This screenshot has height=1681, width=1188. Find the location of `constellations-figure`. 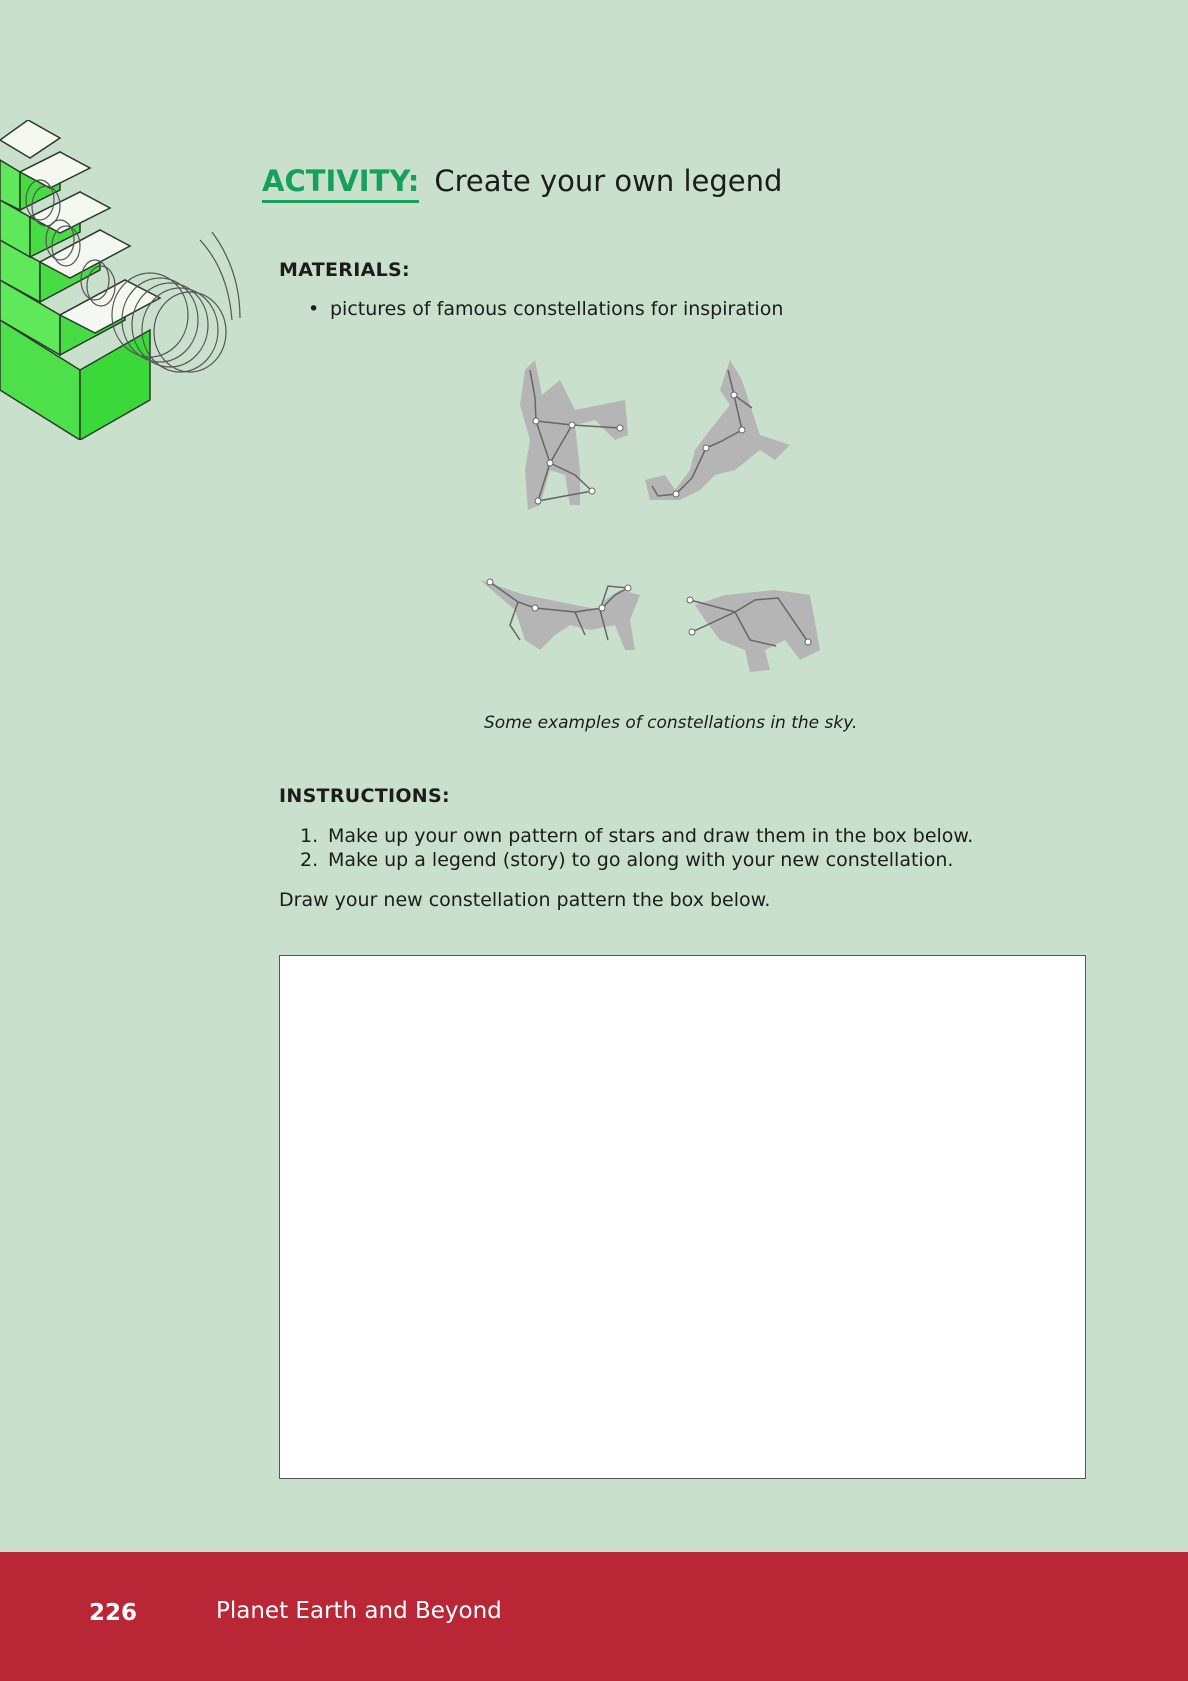

constellations-figure is located at coordinates (650, 516).